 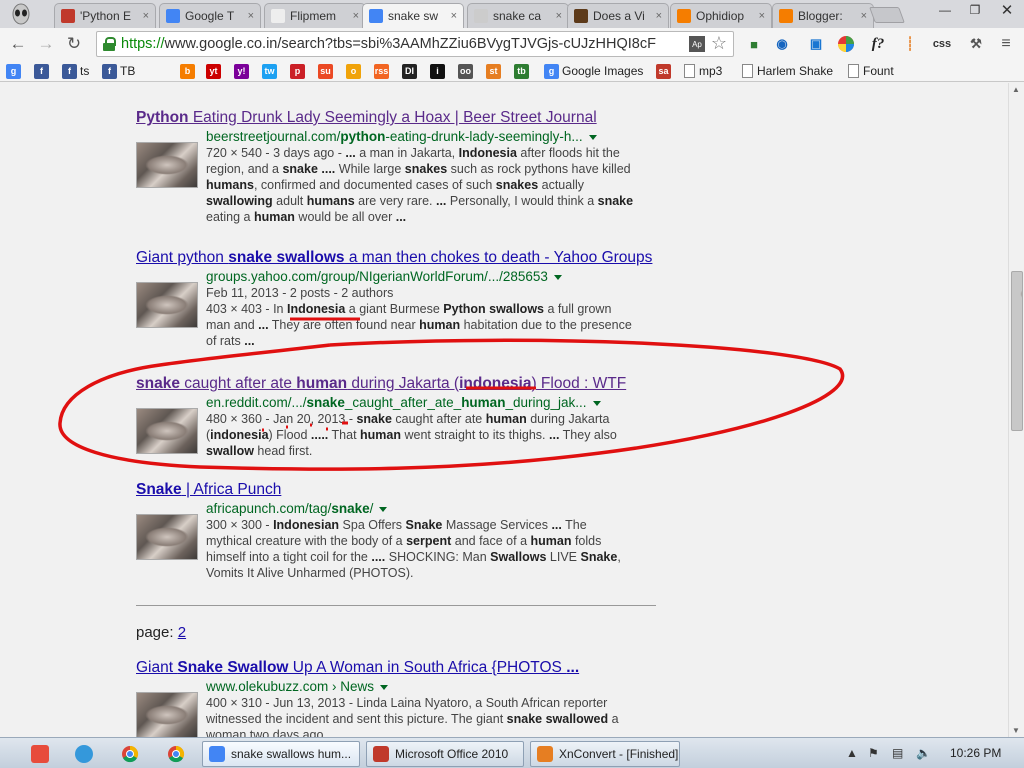 I want to click on vertical-scrollbar: ▲ ▼, so click(x=1016, y=410).